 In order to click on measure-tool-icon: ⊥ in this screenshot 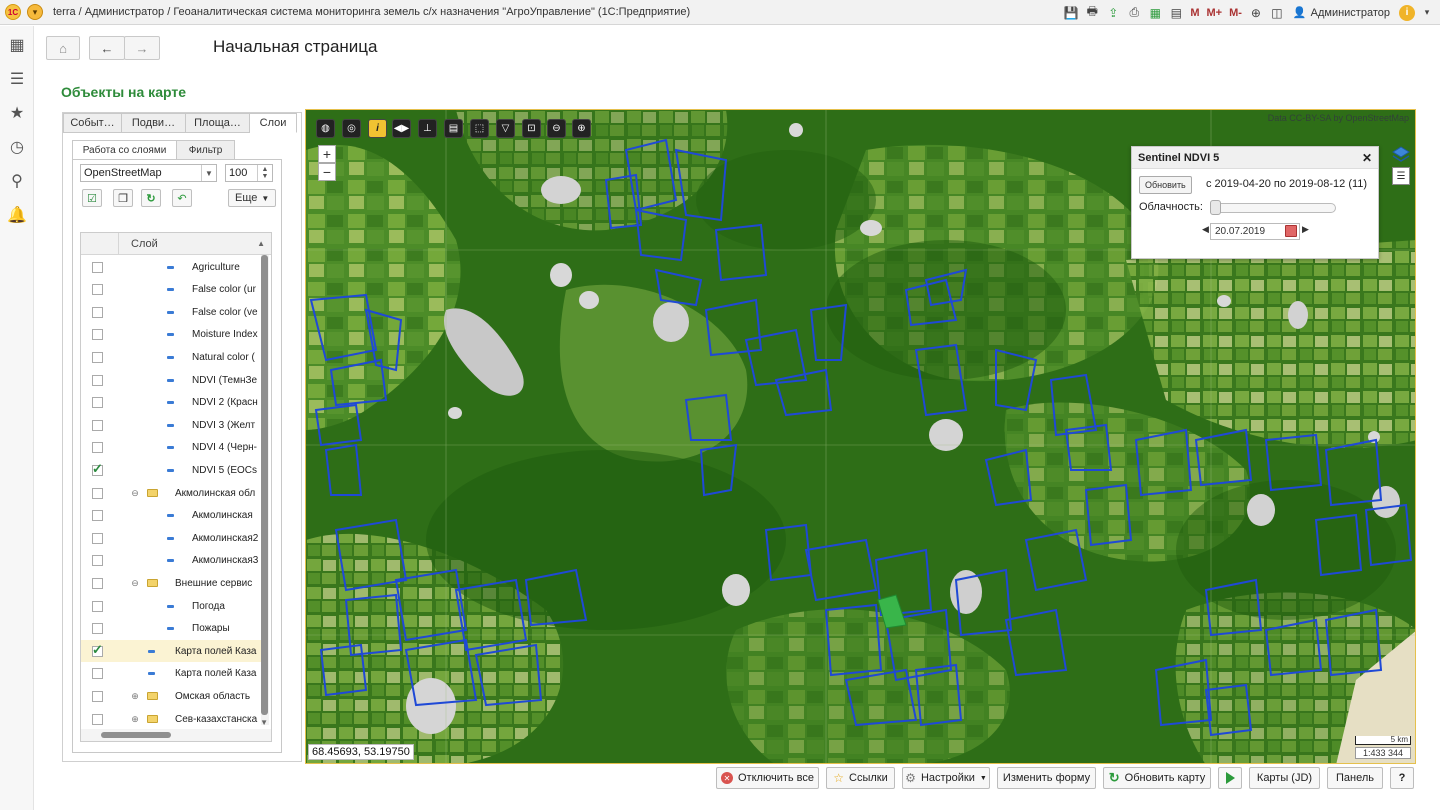, I will do `click(427, 128)`.